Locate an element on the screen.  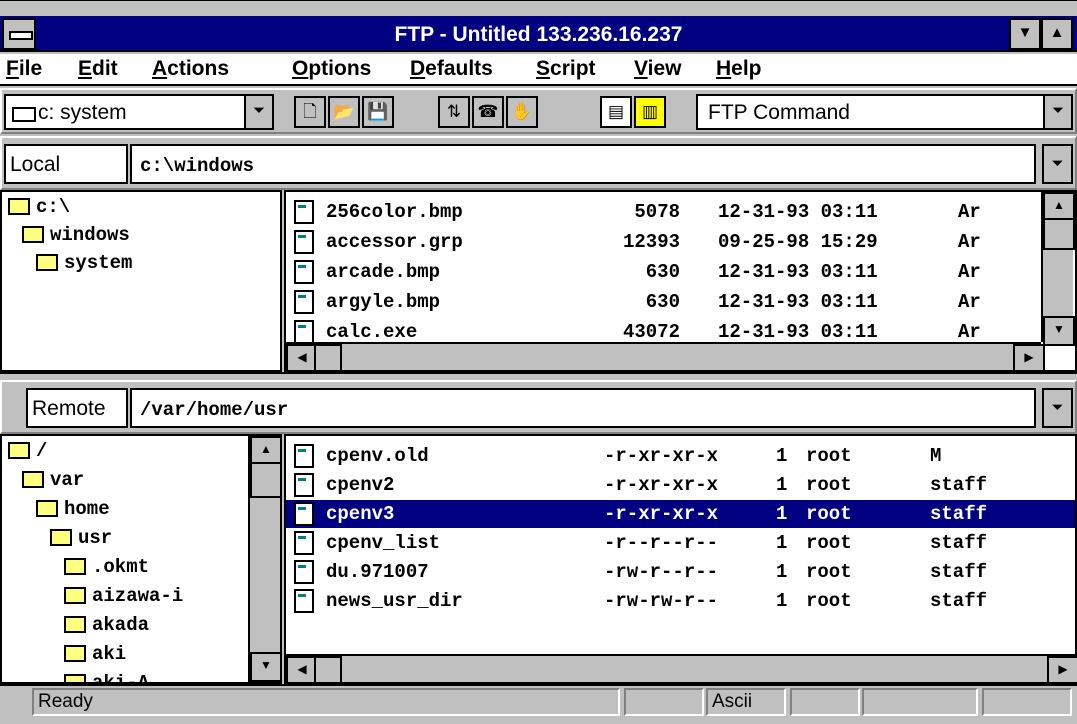
local-hscrollbar: ◀ ▶ is located at coordinates (665, 357).